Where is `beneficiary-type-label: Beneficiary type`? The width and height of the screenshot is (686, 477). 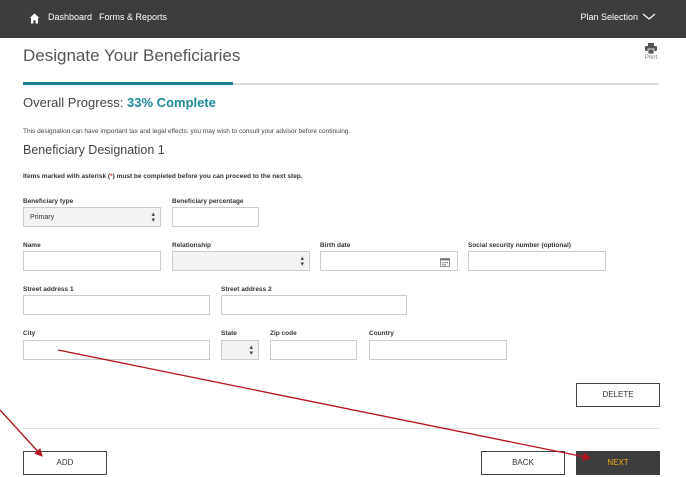 beneficiary-type-label: Beneficiary type is located at coordinates (48, 201).